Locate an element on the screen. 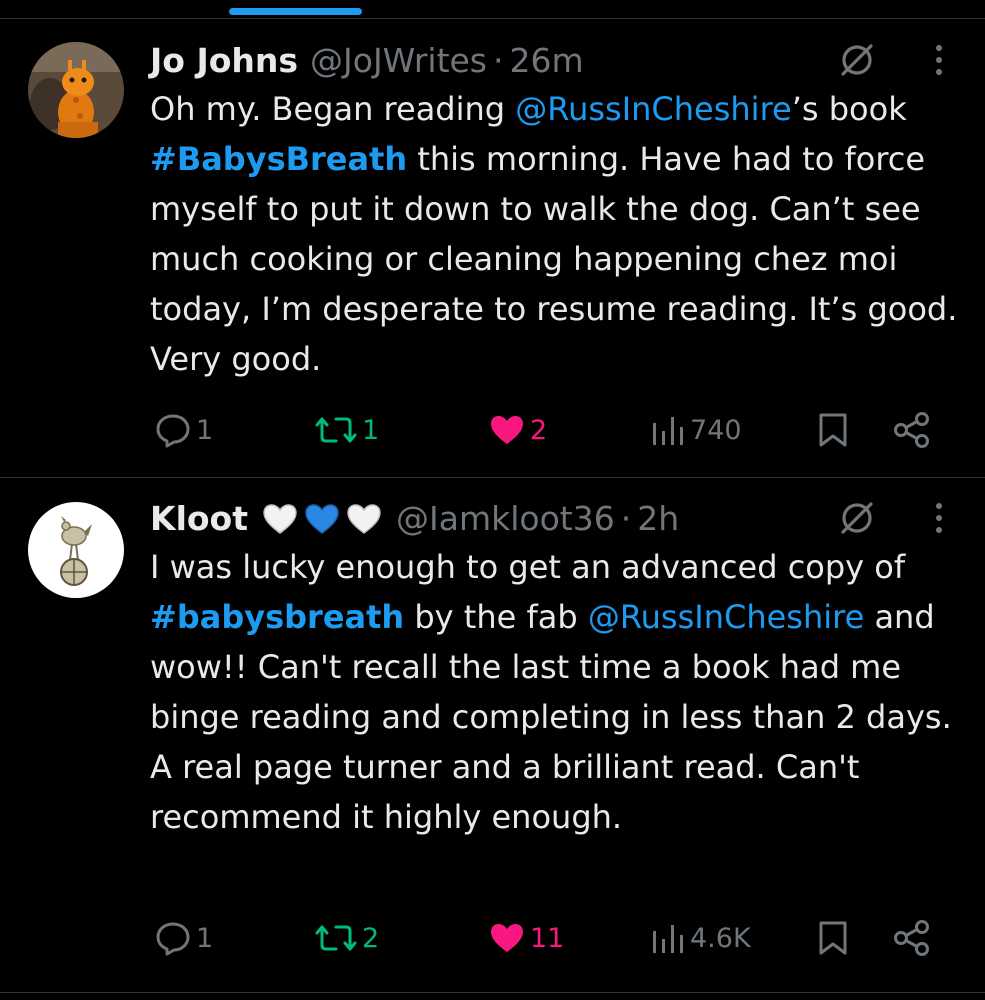 This screenshot has width=985, height=1000. hashtag-link: #BabysBreath is located at coordinates (278, 159).